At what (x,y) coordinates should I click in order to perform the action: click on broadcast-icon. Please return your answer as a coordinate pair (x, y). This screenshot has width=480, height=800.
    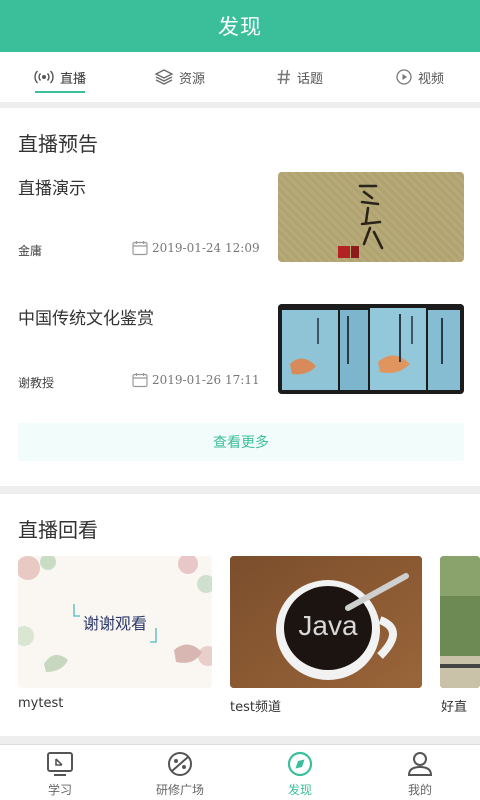
    Looking at the image, I should click on (44, 77).